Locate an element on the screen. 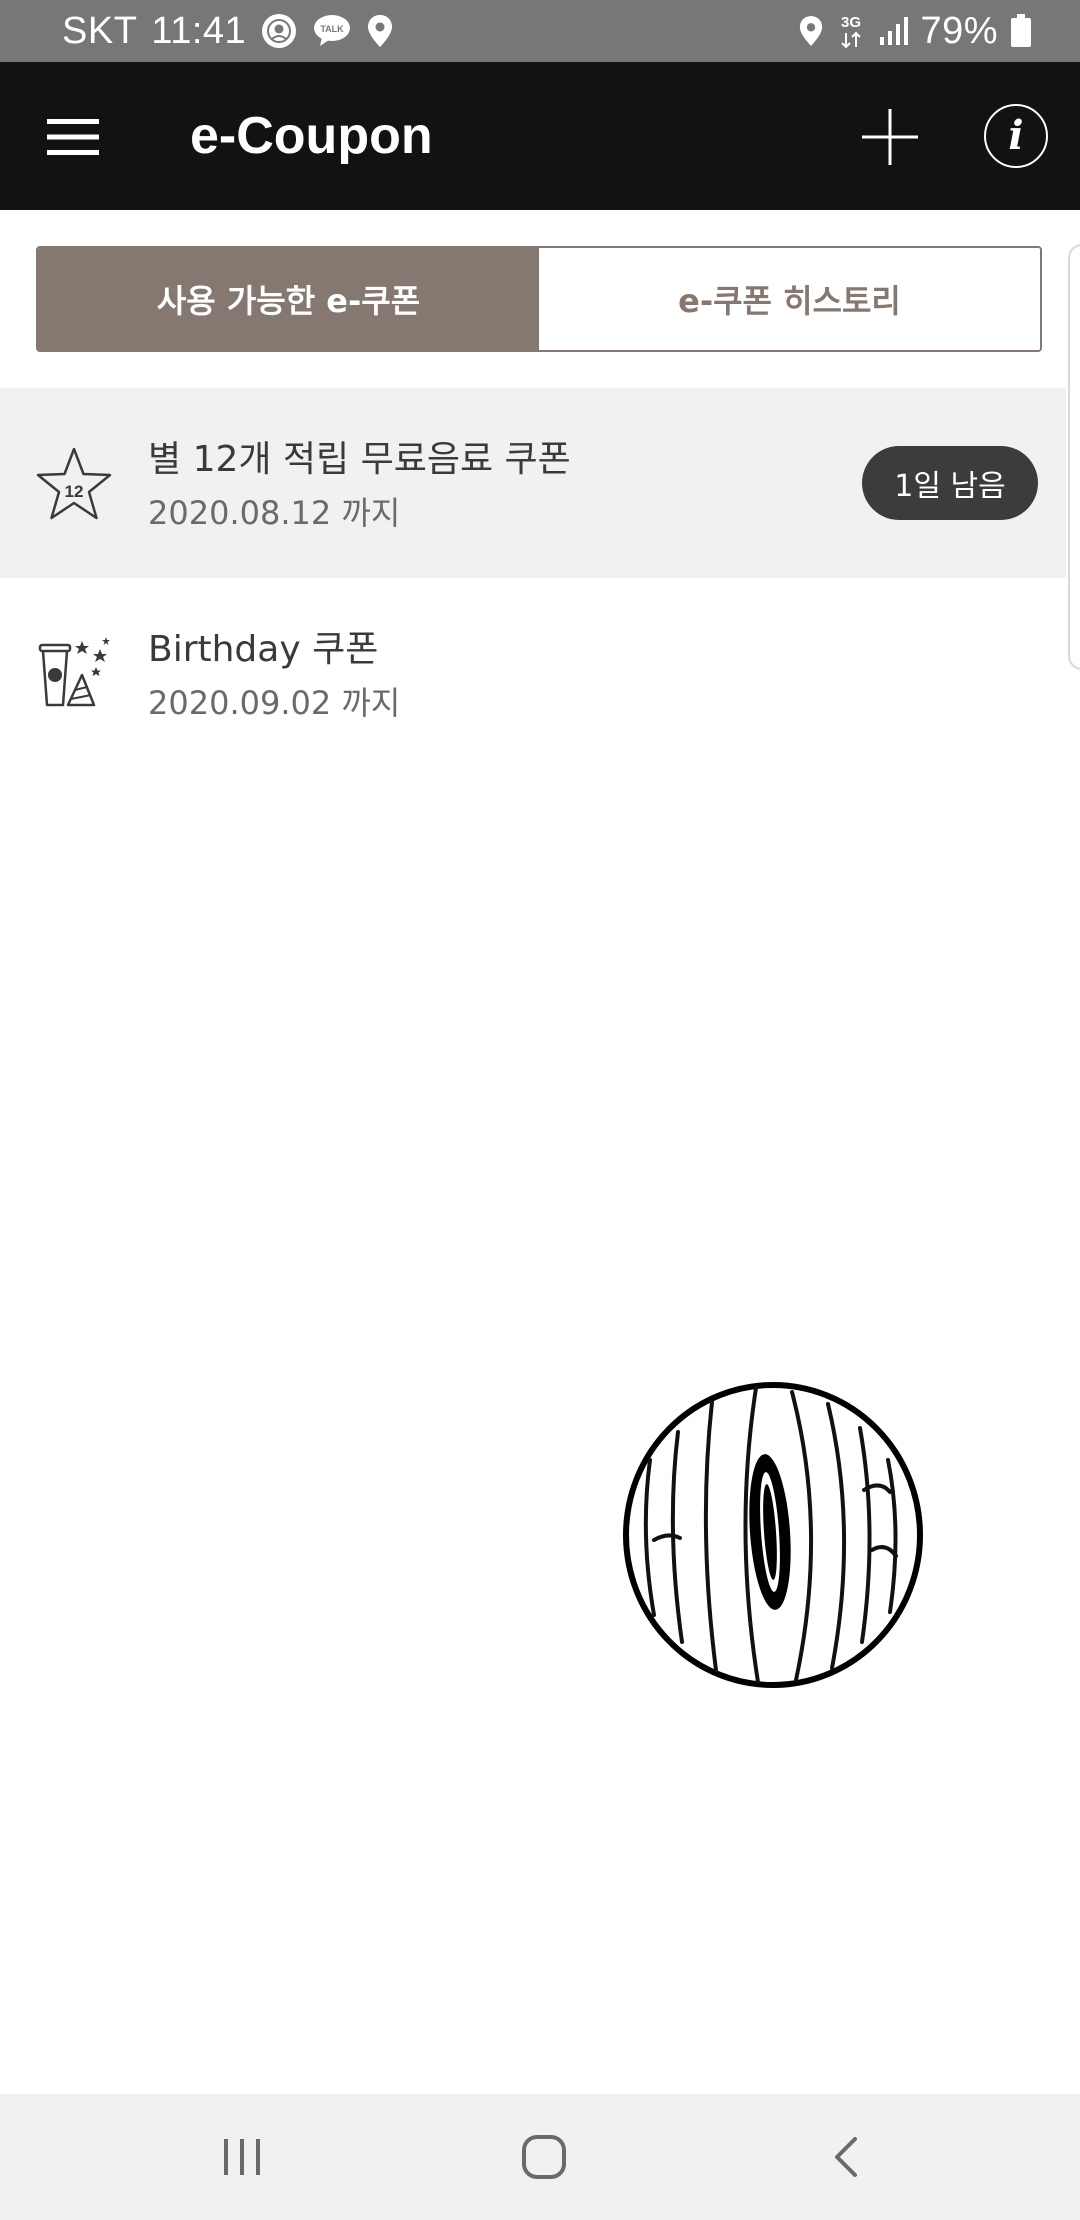 The height and width of the screenshot is (2220, 1080). menu-button is located at coordinates (73, 137).